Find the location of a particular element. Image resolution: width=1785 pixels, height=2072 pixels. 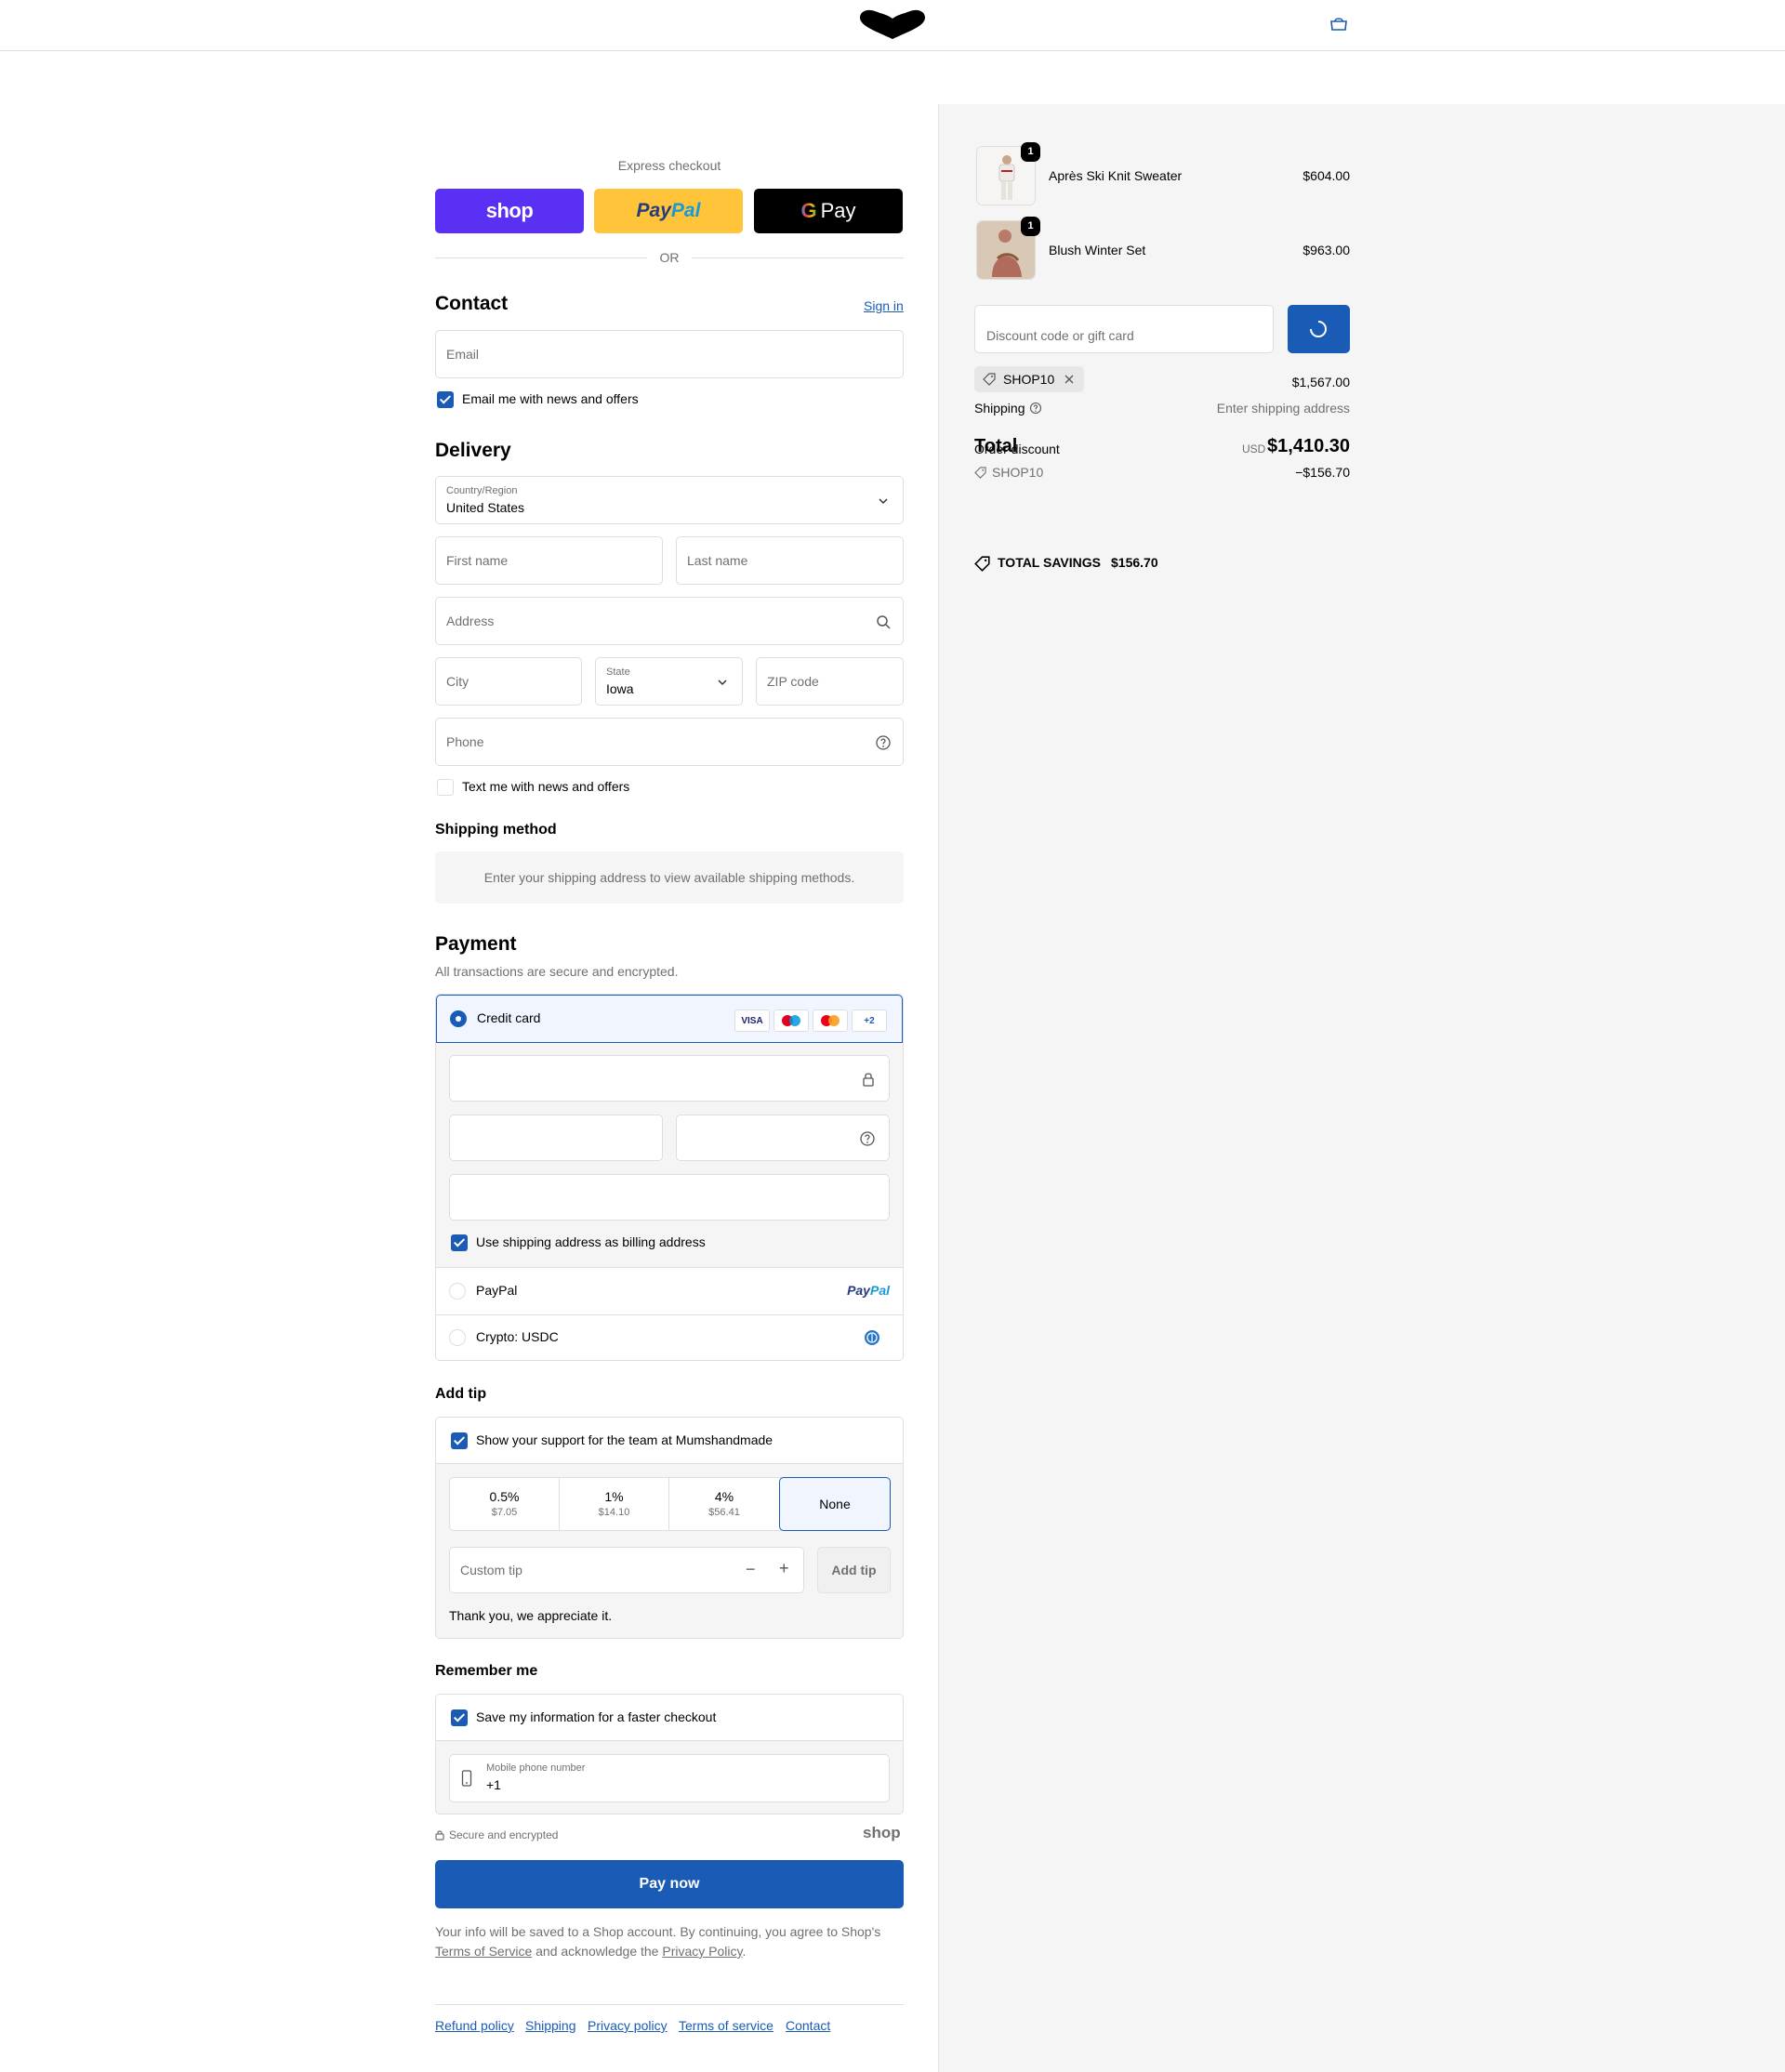

email-news-checkbox is located at coordinates (445, 400).